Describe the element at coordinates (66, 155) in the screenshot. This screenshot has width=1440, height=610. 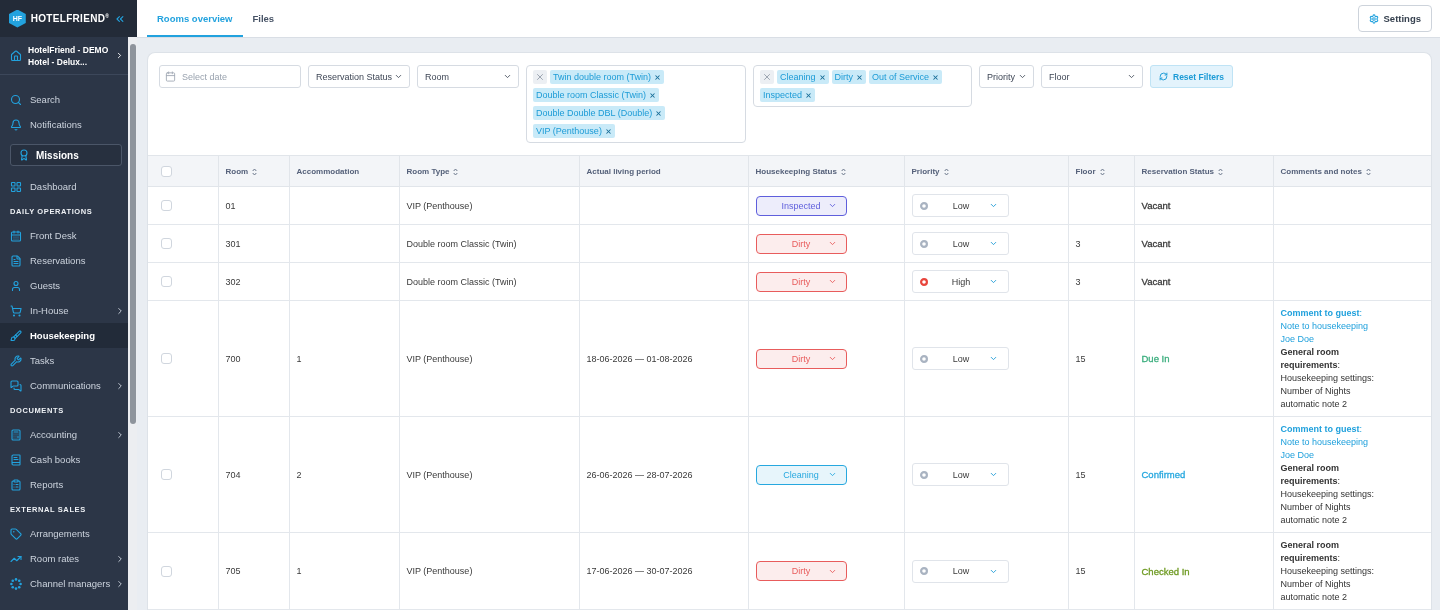
I see `nav-item: Missions` at that location.